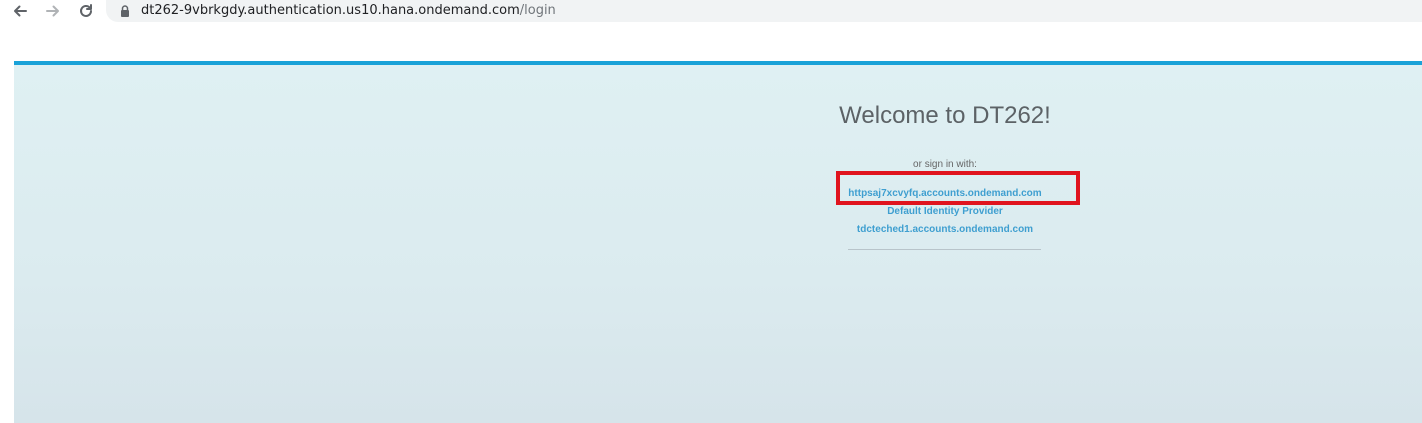 This screenshot has height=423, width=1422. I want to click on divider, so click(944, 249).